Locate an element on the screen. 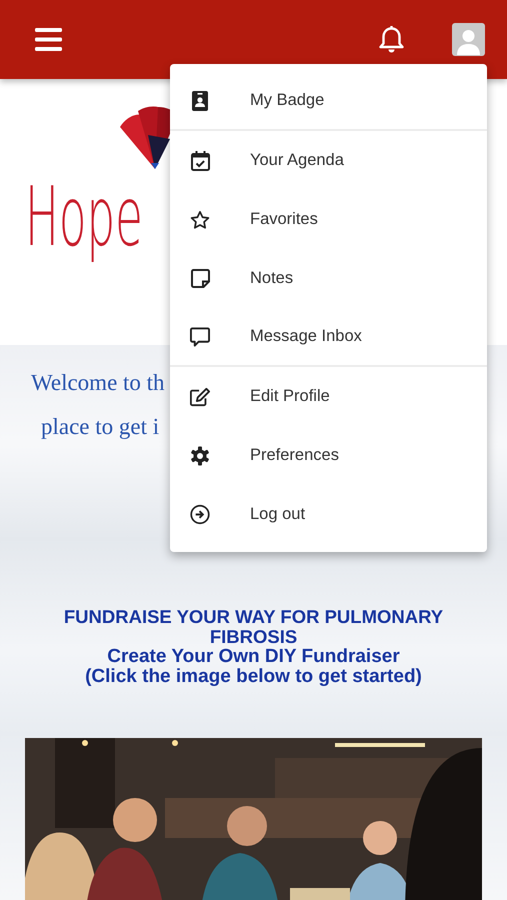 The width and height of the screenshot is (507, 900). menu-item: Your Agenda is located at coordinates (328, 160).